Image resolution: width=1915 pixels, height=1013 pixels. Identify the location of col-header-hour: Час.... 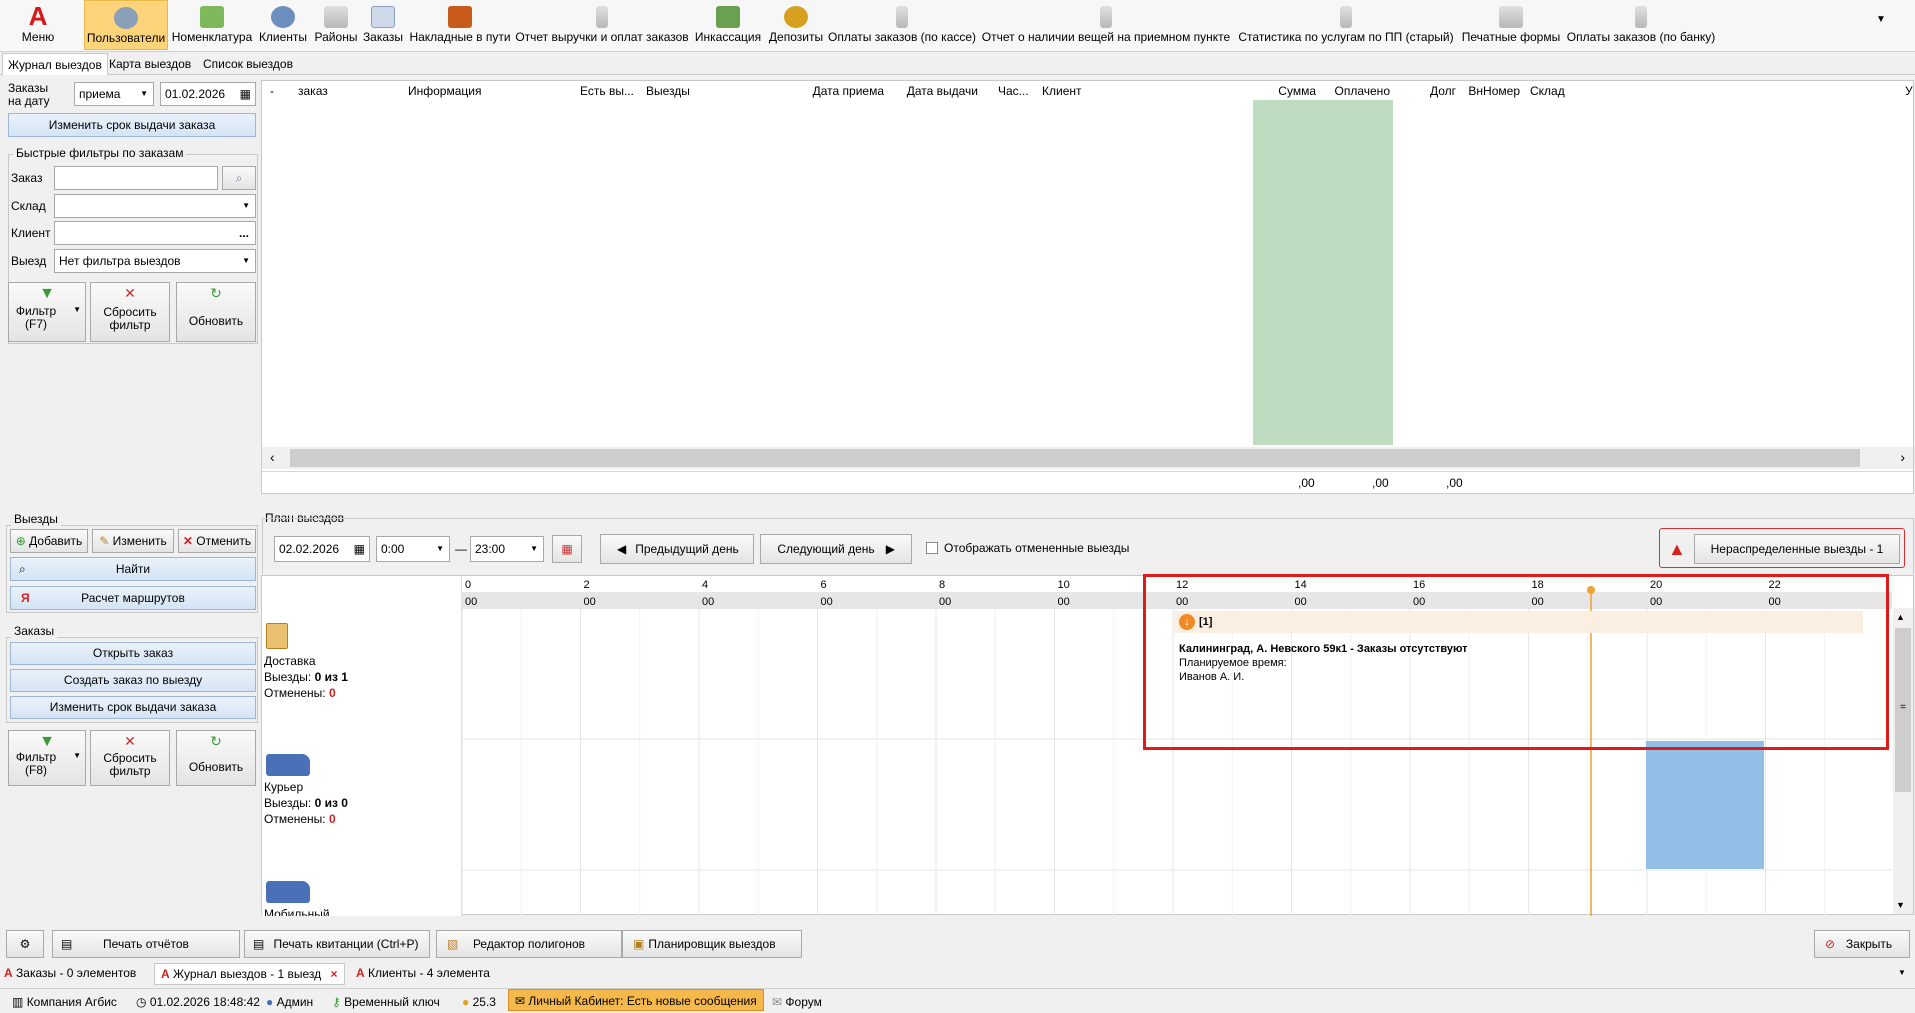
(1013, 91).